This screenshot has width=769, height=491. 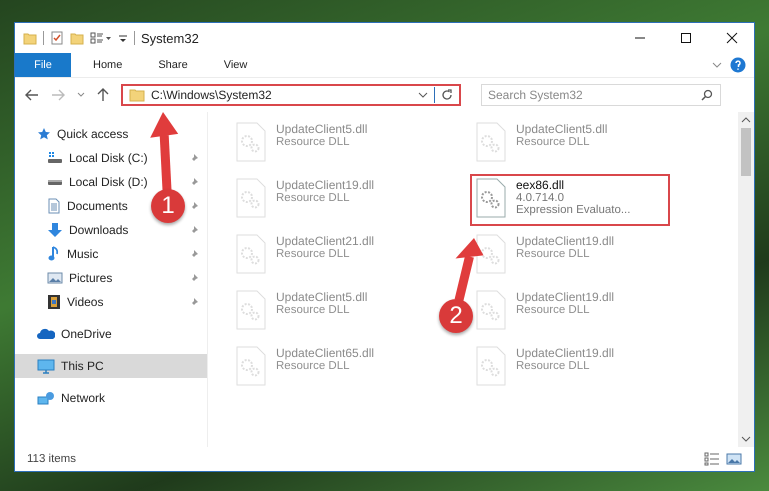 What do you see at coordinates (63, 302) in the screenshot?
I see `sidebar-item: Videos` at bounding box center [63, 302].